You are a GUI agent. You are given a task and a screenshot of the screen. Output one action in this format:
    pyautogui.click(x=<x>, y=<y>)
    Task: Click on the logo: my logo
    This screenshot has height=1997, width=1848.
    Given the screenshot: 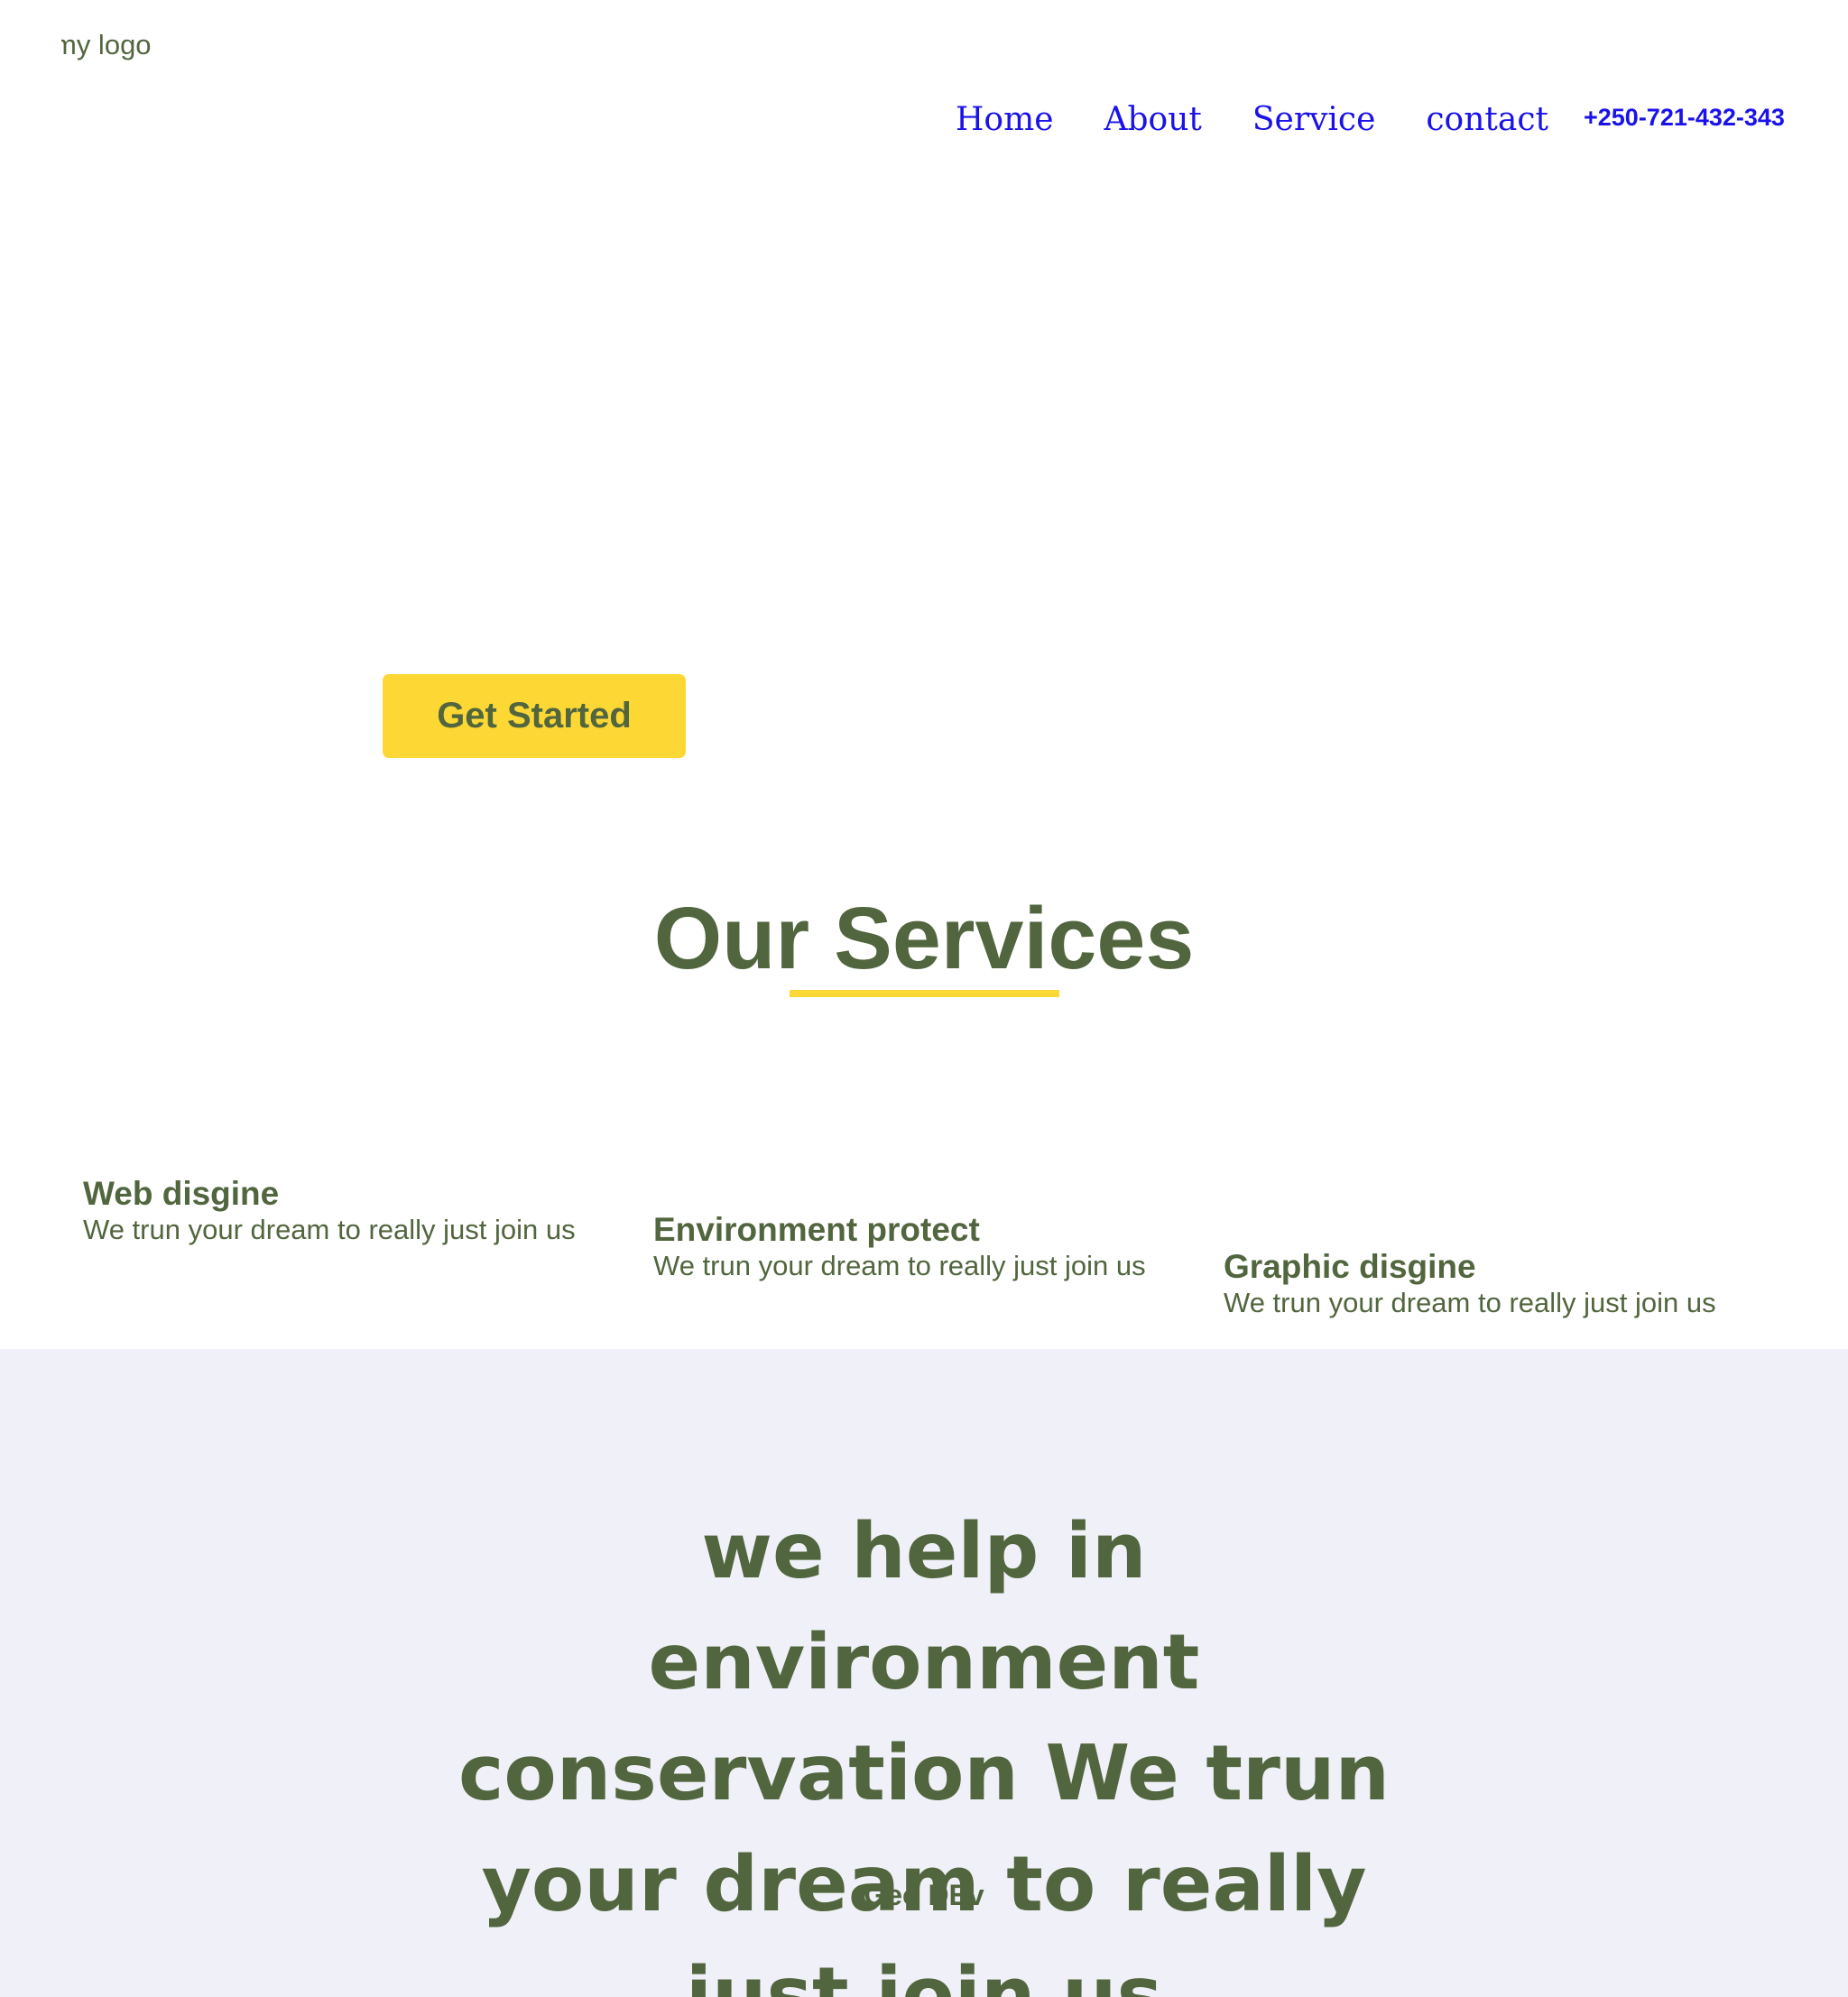 What is the action you would take?
    pyautogui.click(x=121, y=45)
    